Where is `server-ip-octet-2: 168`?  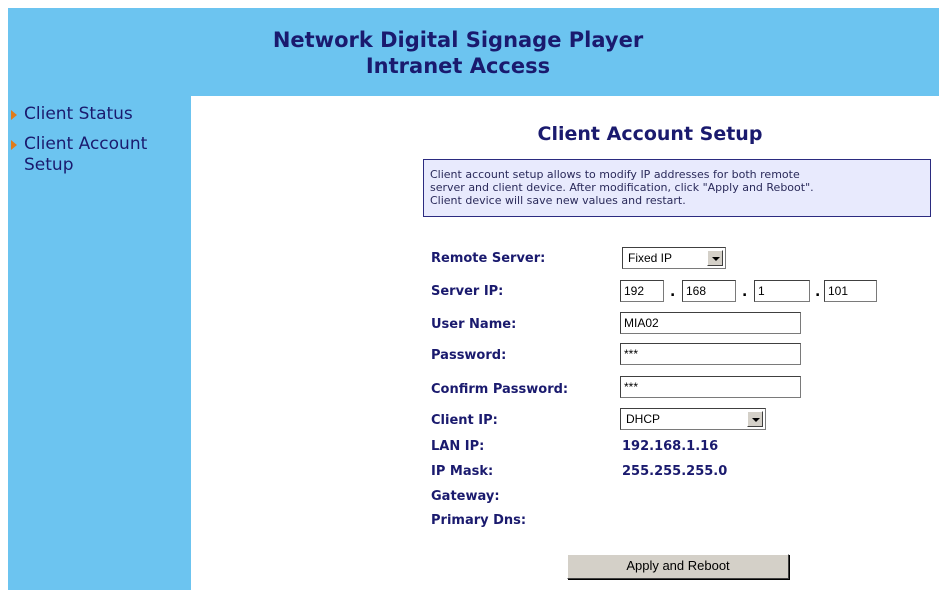 server-ip-octet-2: 168 is located at coordinates (709, 291).